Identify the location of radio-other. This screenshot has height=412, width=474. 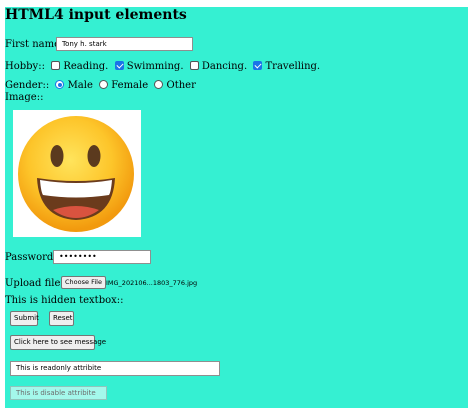
(159, 84).